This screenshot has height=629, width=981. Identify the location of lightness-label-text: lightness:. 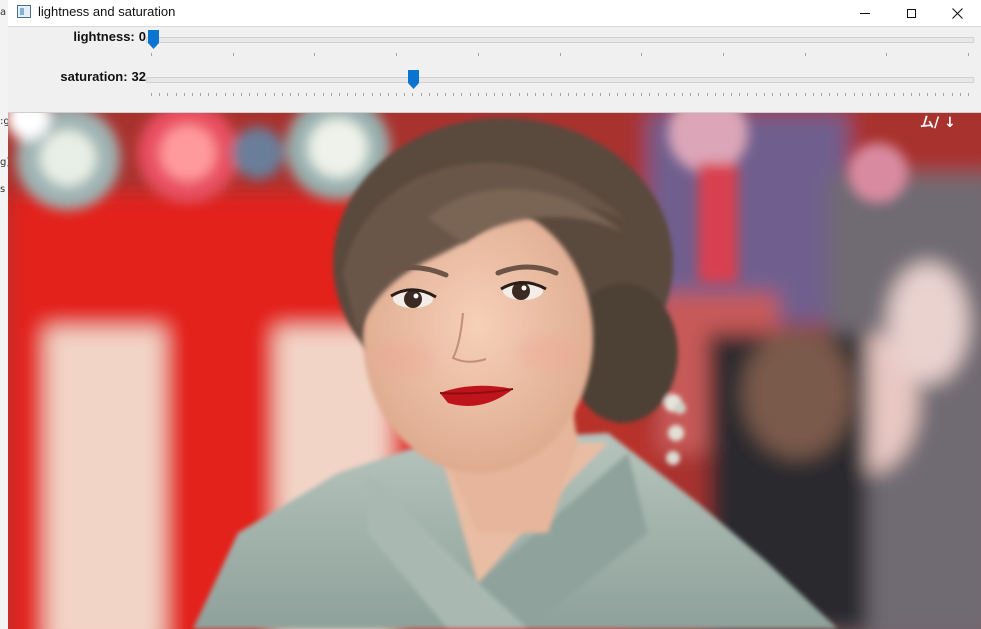
(104, 36).